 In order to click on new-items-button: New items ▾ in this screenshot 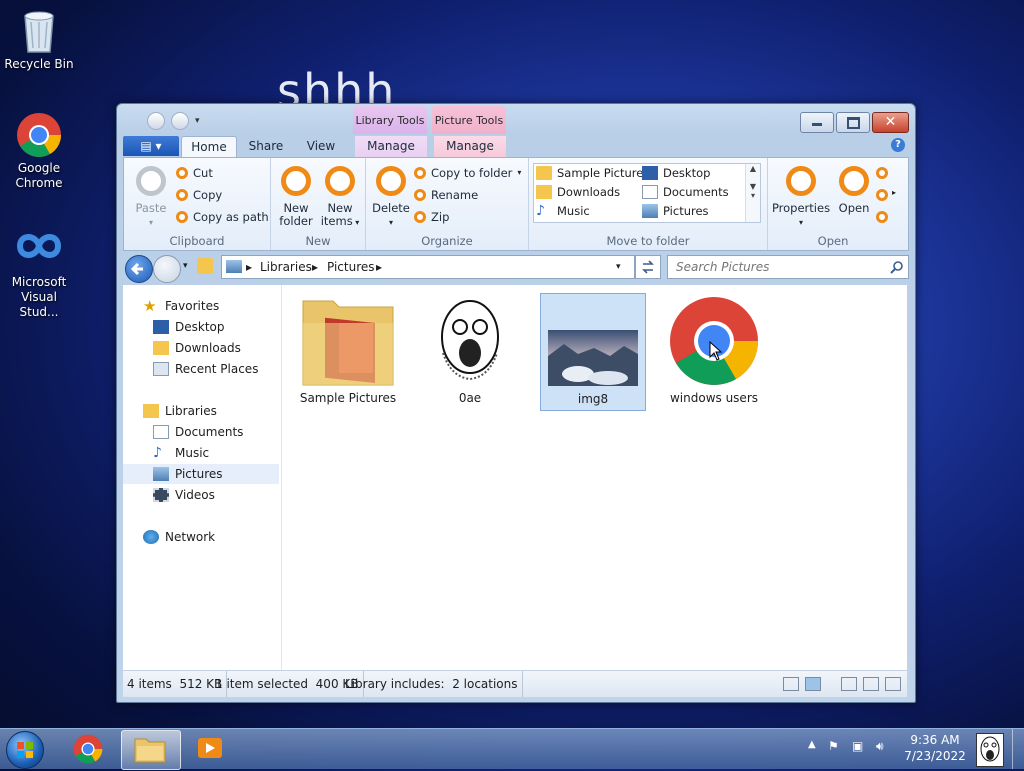, I will do `click(340, 197)`.